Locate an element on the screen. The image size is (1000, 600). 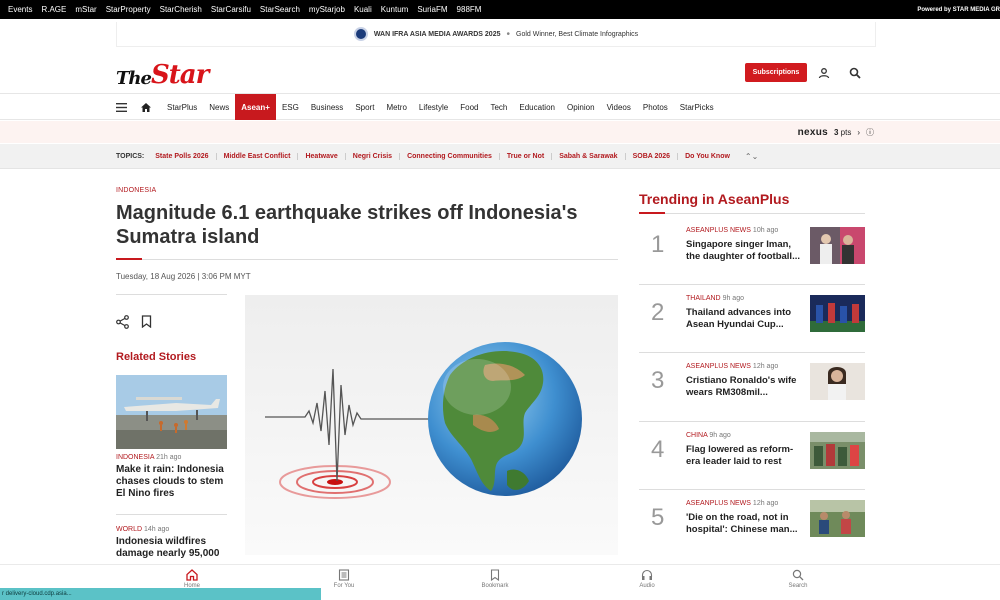
topic-link: Middle East Conflict is located at coordinates (258, 156).